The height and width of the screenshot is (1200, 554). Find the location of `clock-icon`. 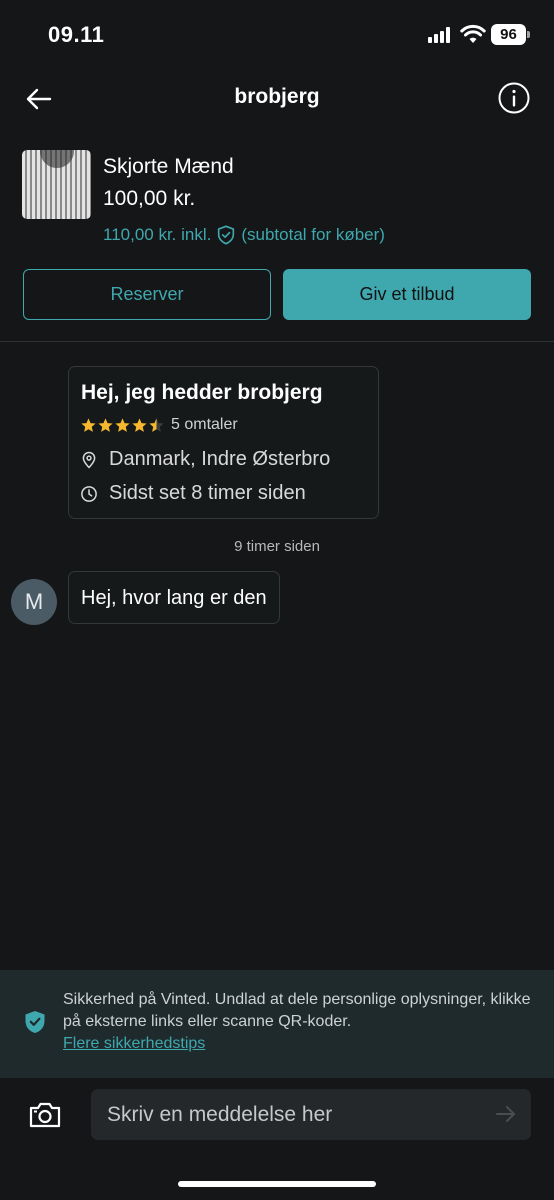

clock-icon is located at coordinates (89, 493).